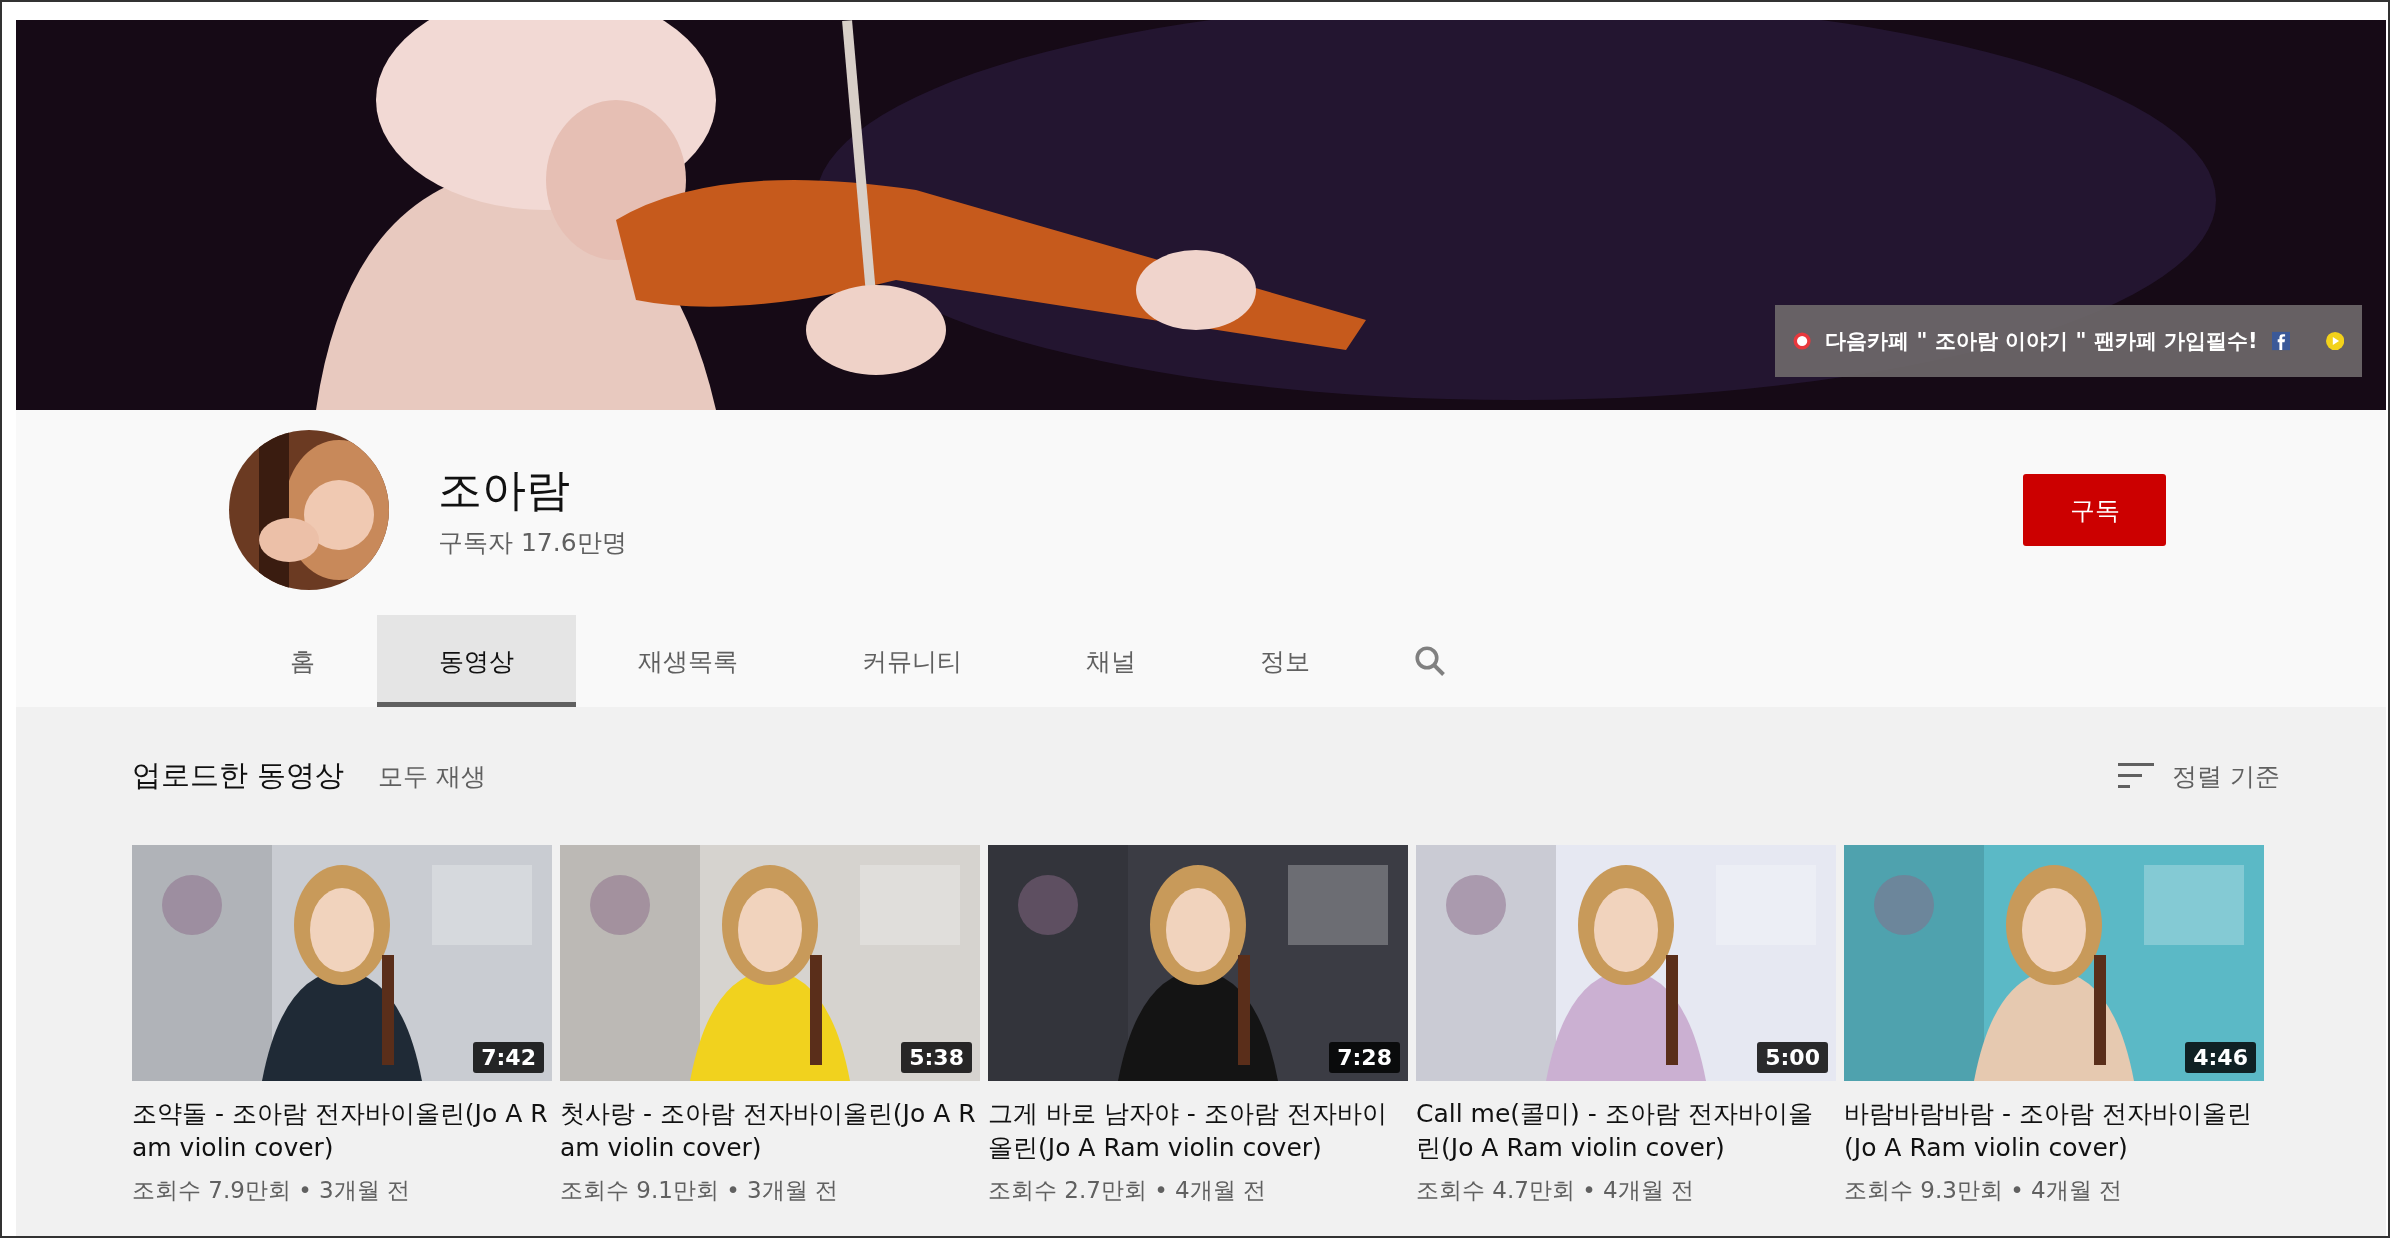  Describe the element at coordinates (2054, 963) in the screenshot. I see `video-thumbnail: 4:46` at that location.